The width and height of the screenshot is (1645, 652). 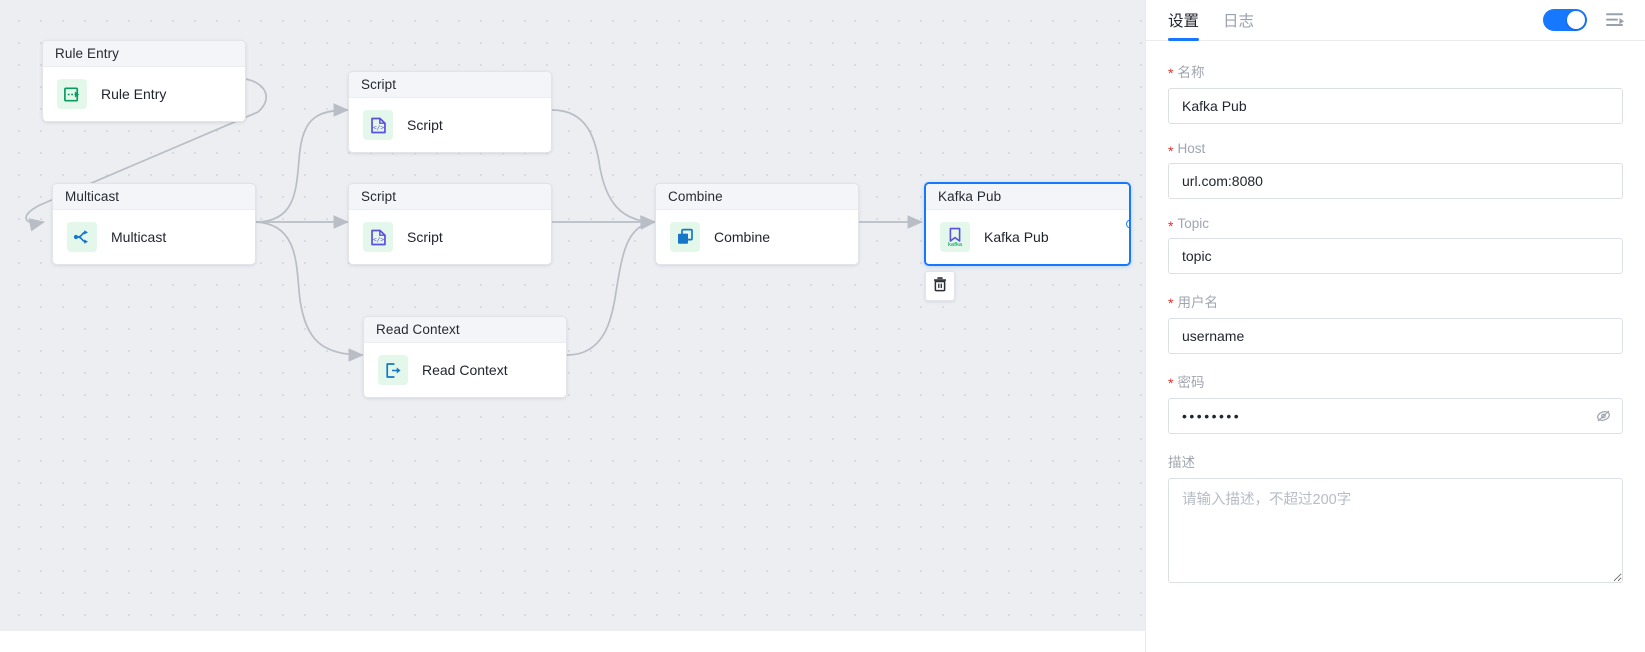 I want to click on field-username: * 用户名, so click(x=1395, y=322).